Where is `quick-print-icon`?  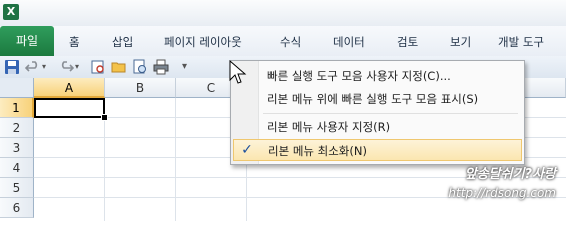 quick-print-icon is located at coordinates (161, 67).